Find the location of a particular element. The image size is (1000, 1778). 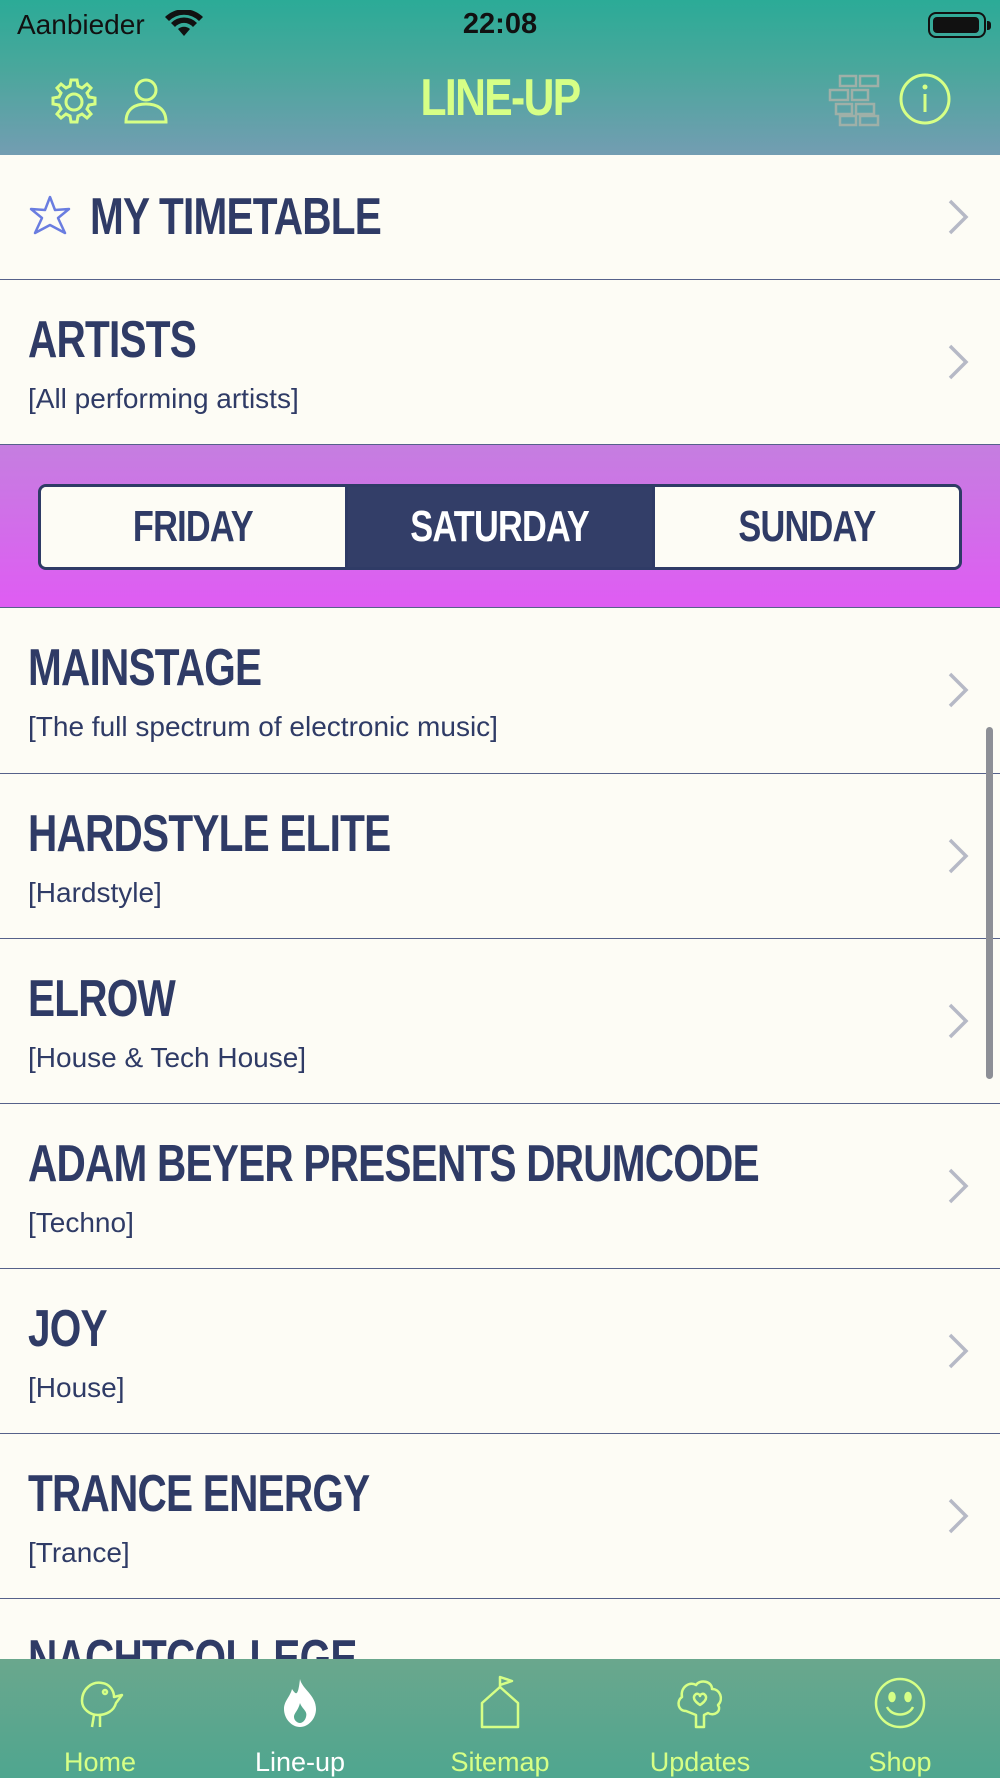

flag-house-icon is located at coordinates (500, 1702).